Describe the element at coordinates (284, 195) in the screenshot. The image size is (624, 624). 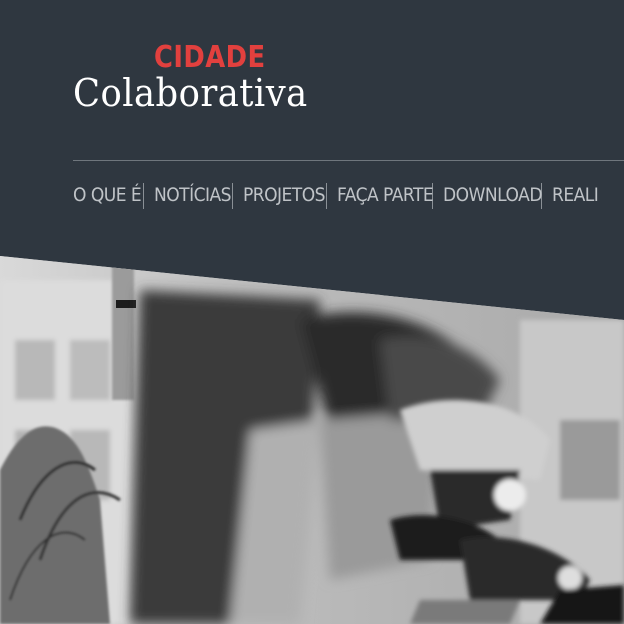
I see `nav-item-projetos: PROJETOS` at that location.